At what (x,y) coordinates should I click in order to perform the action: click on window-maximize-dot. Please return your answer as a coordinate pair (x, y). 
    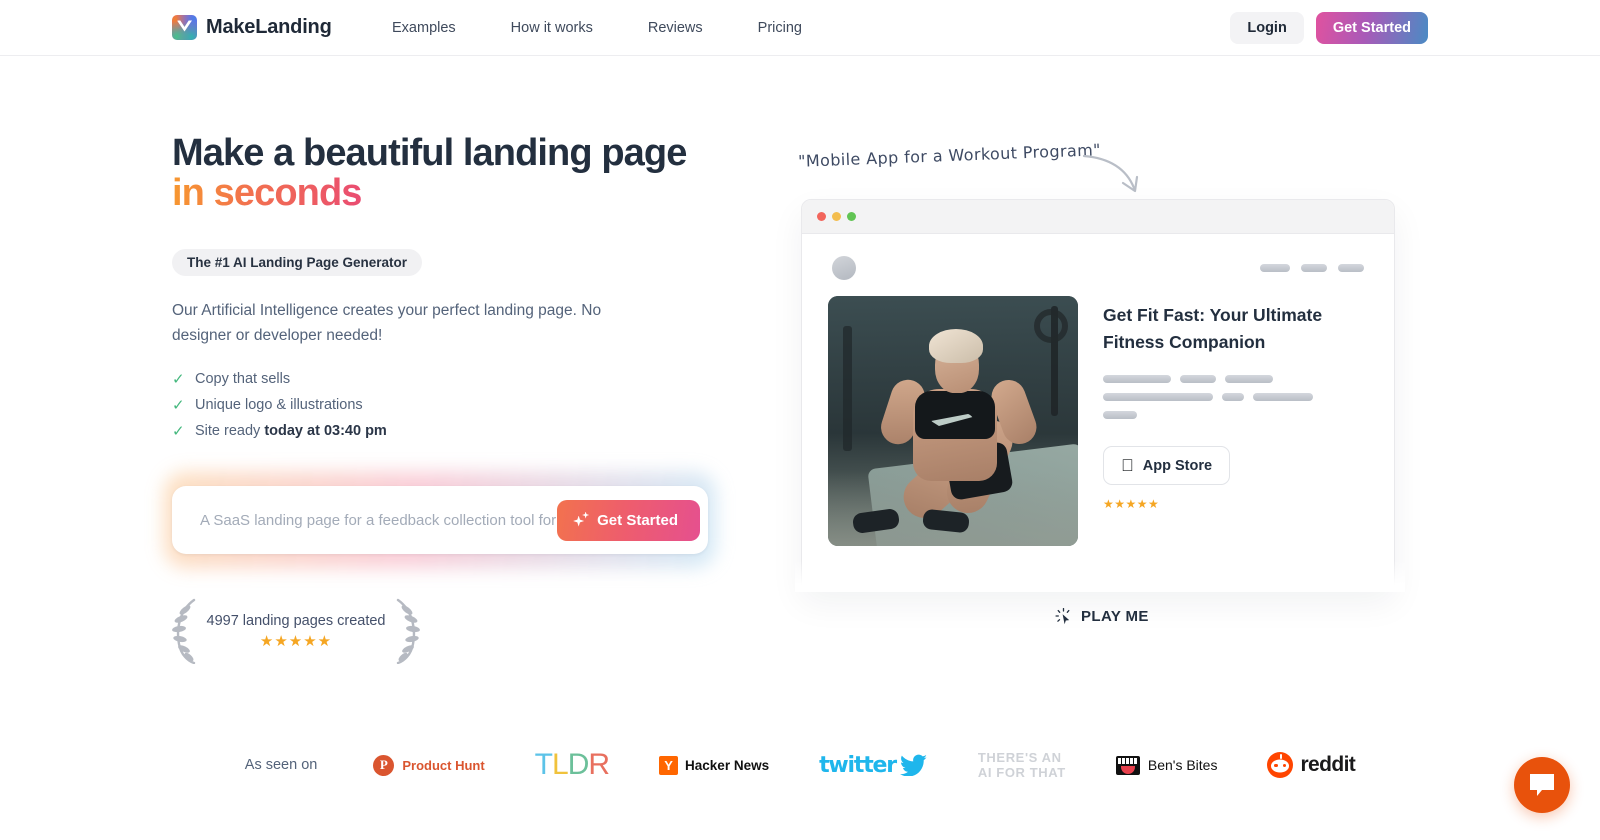
    Looking at the image, I should click on (851, 216).